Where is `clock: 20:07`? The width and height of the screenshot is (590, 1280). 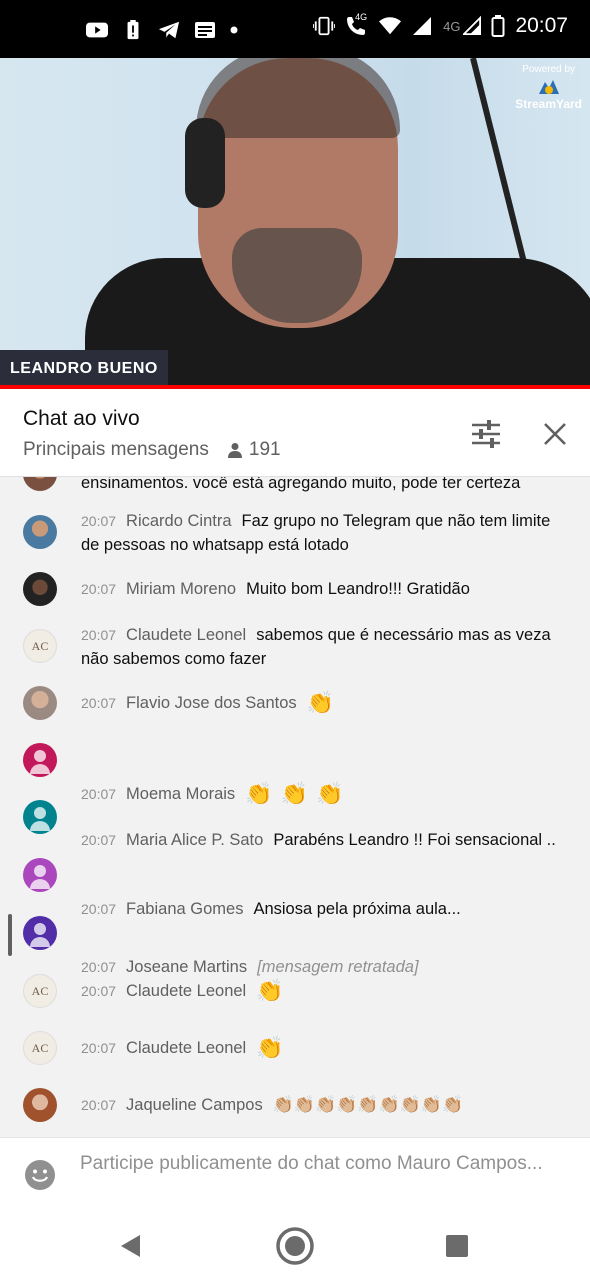
clock: 20:07 is located at coordinates (541, 25).